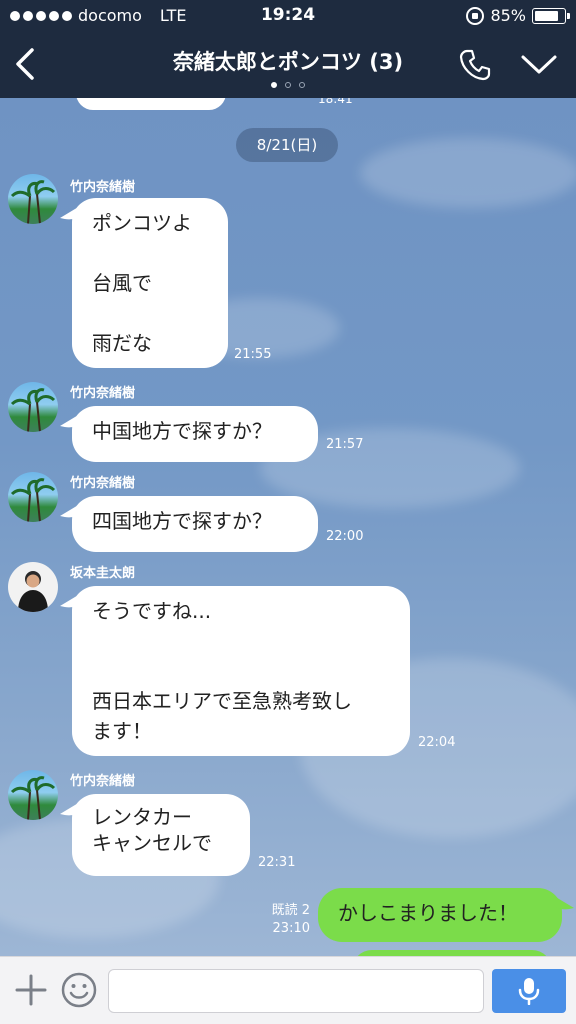 This screenshot has height=1024, width=576. I want to click on message-time: 22:00, so click(345, 536).